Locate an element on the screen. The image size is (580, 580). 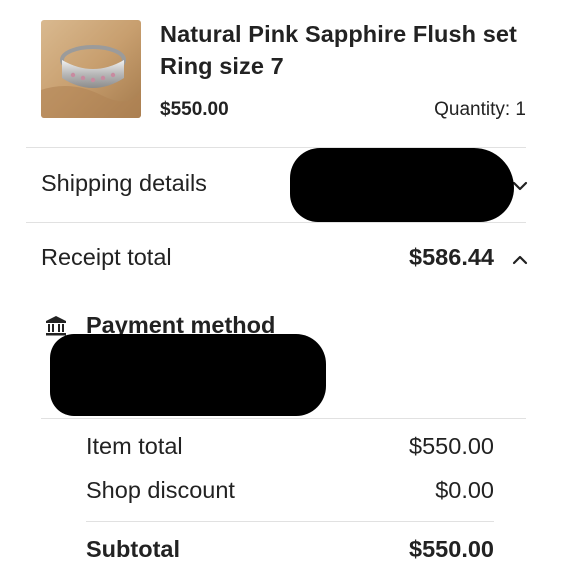
chevron-up-icon is located at coordinates (520, 260).